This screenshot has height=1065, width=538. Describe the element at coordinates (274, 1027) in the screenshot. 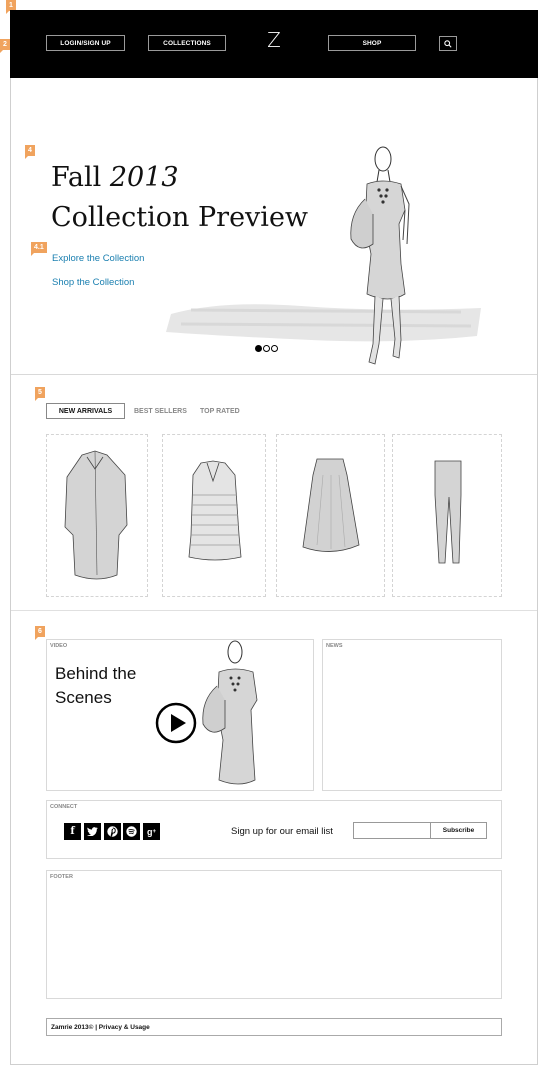

I see `copyright-bar: Zamrie 2013© | Privacy & Usage` at that location.